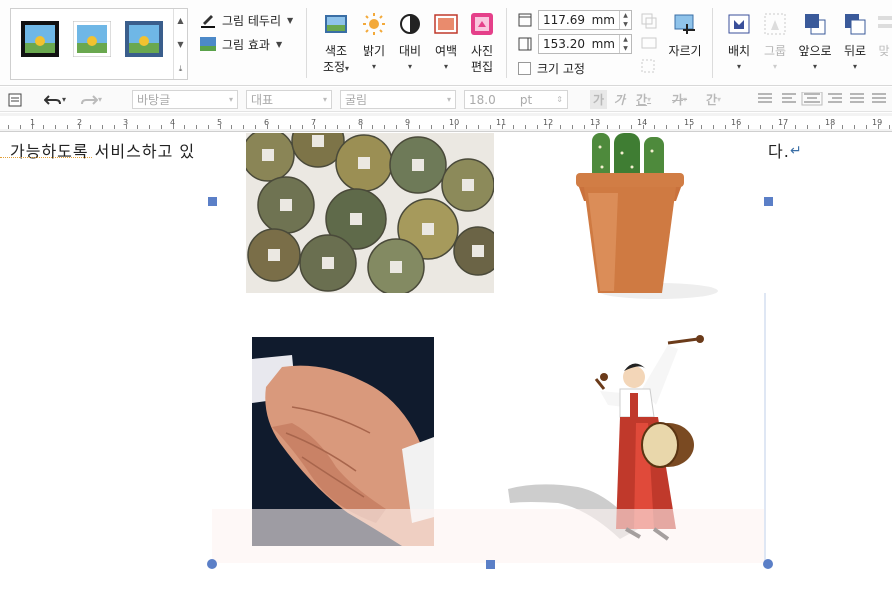 The image size is (892, 613). I want to click on body-text-left: 가능하도록 서비스하고 있, so click(102, 150).